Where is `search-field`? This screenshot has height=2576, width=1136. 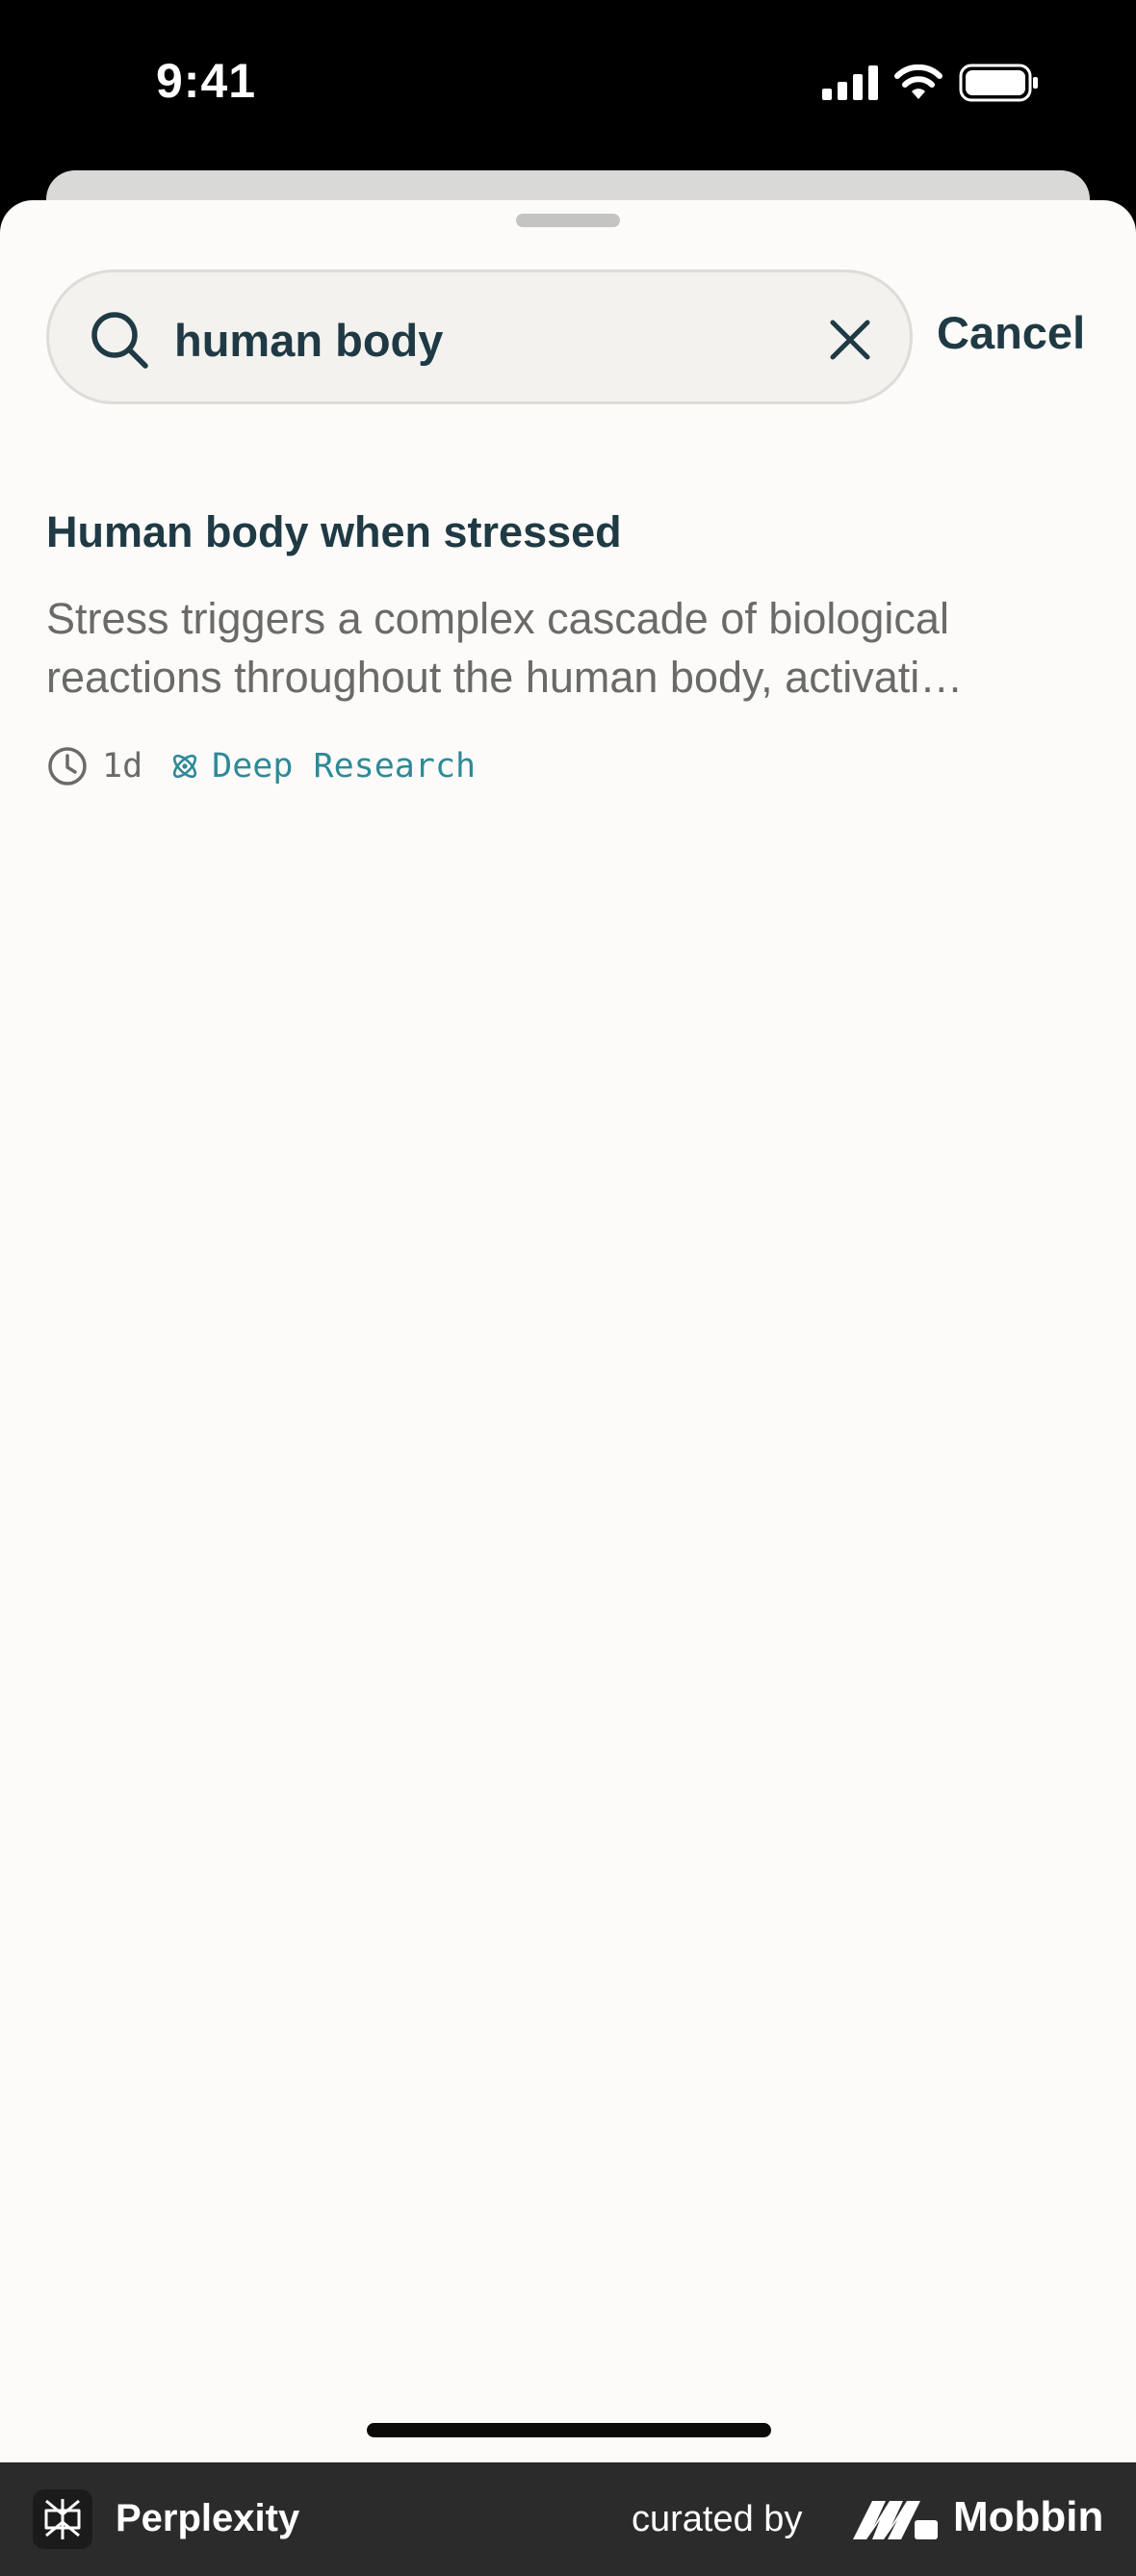
search-field is located at coordinates (479, 337).